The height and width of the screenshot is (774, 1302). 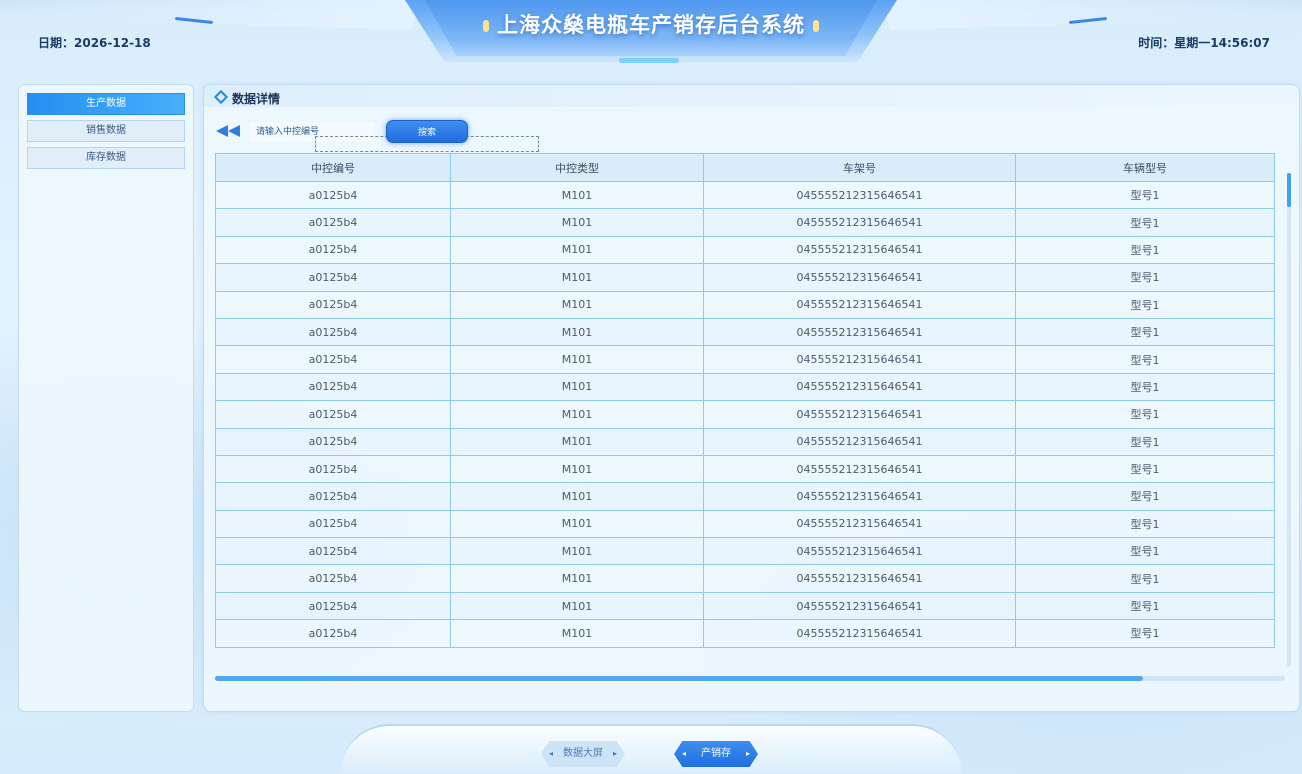 I want to click on column-header-controller-type: 中控类型, so click(x=577, y=167).